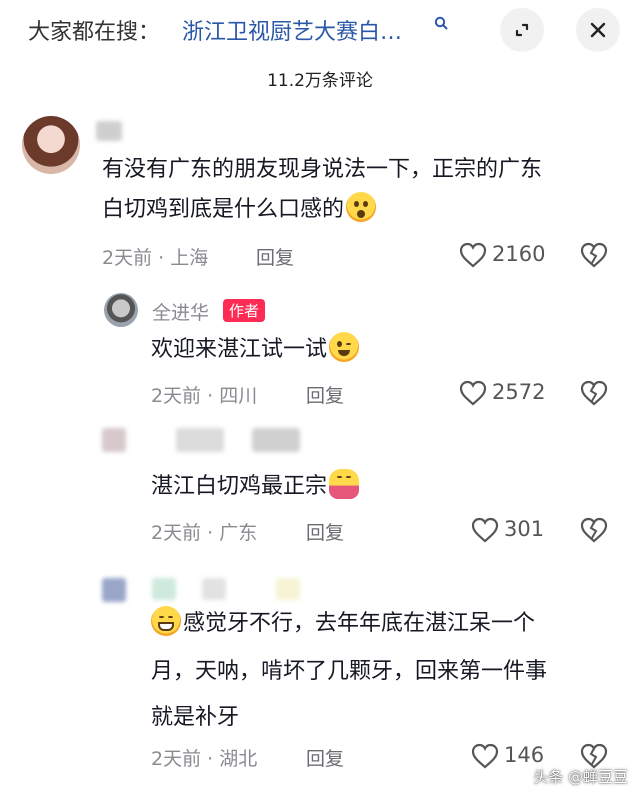 The width and height of the screenshot is (640, 799). What do you see at coordinates (519, 392) in the screenshot?
I see `like-count: 2572` at bounding box center [519, 392].